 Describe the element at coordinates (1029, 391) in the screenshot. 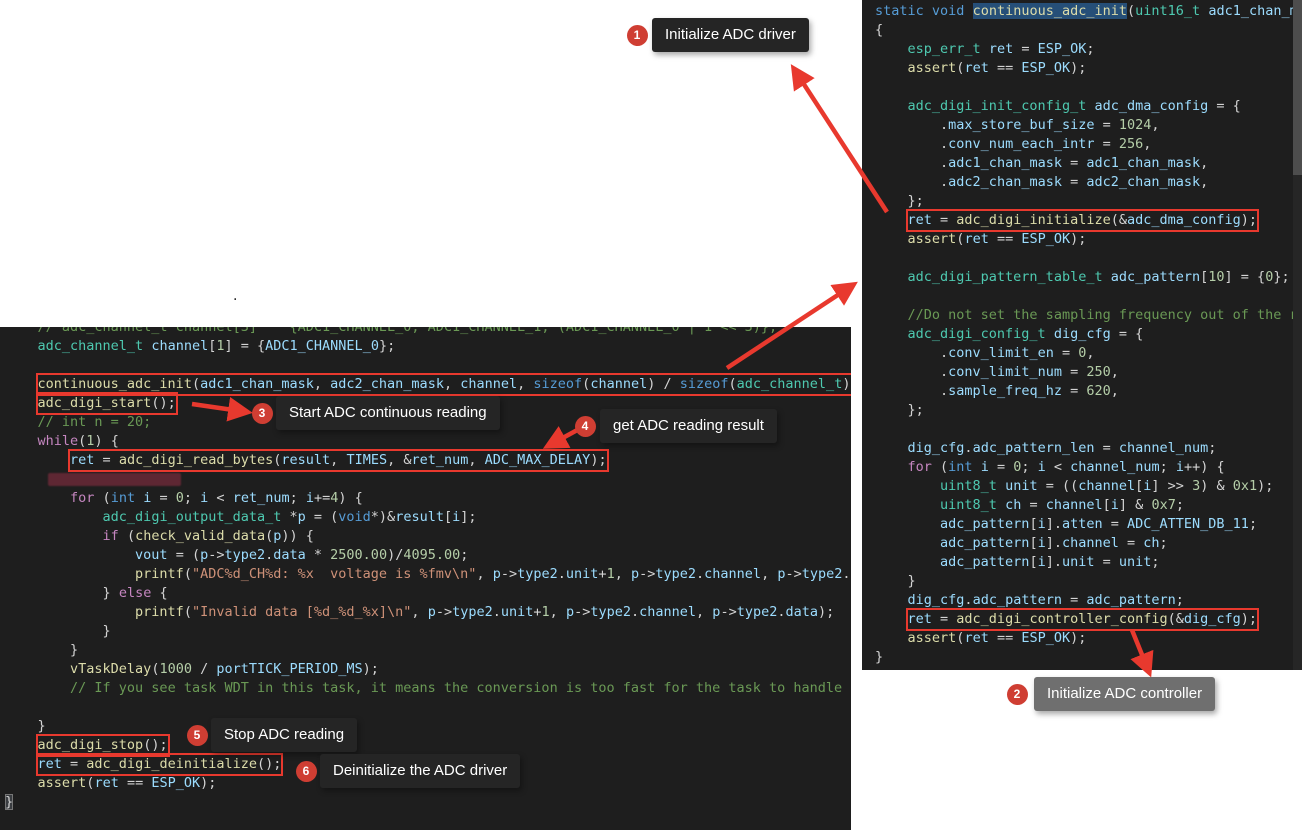

I see `code-line: .sample_freq_hz = 620,` at that location.